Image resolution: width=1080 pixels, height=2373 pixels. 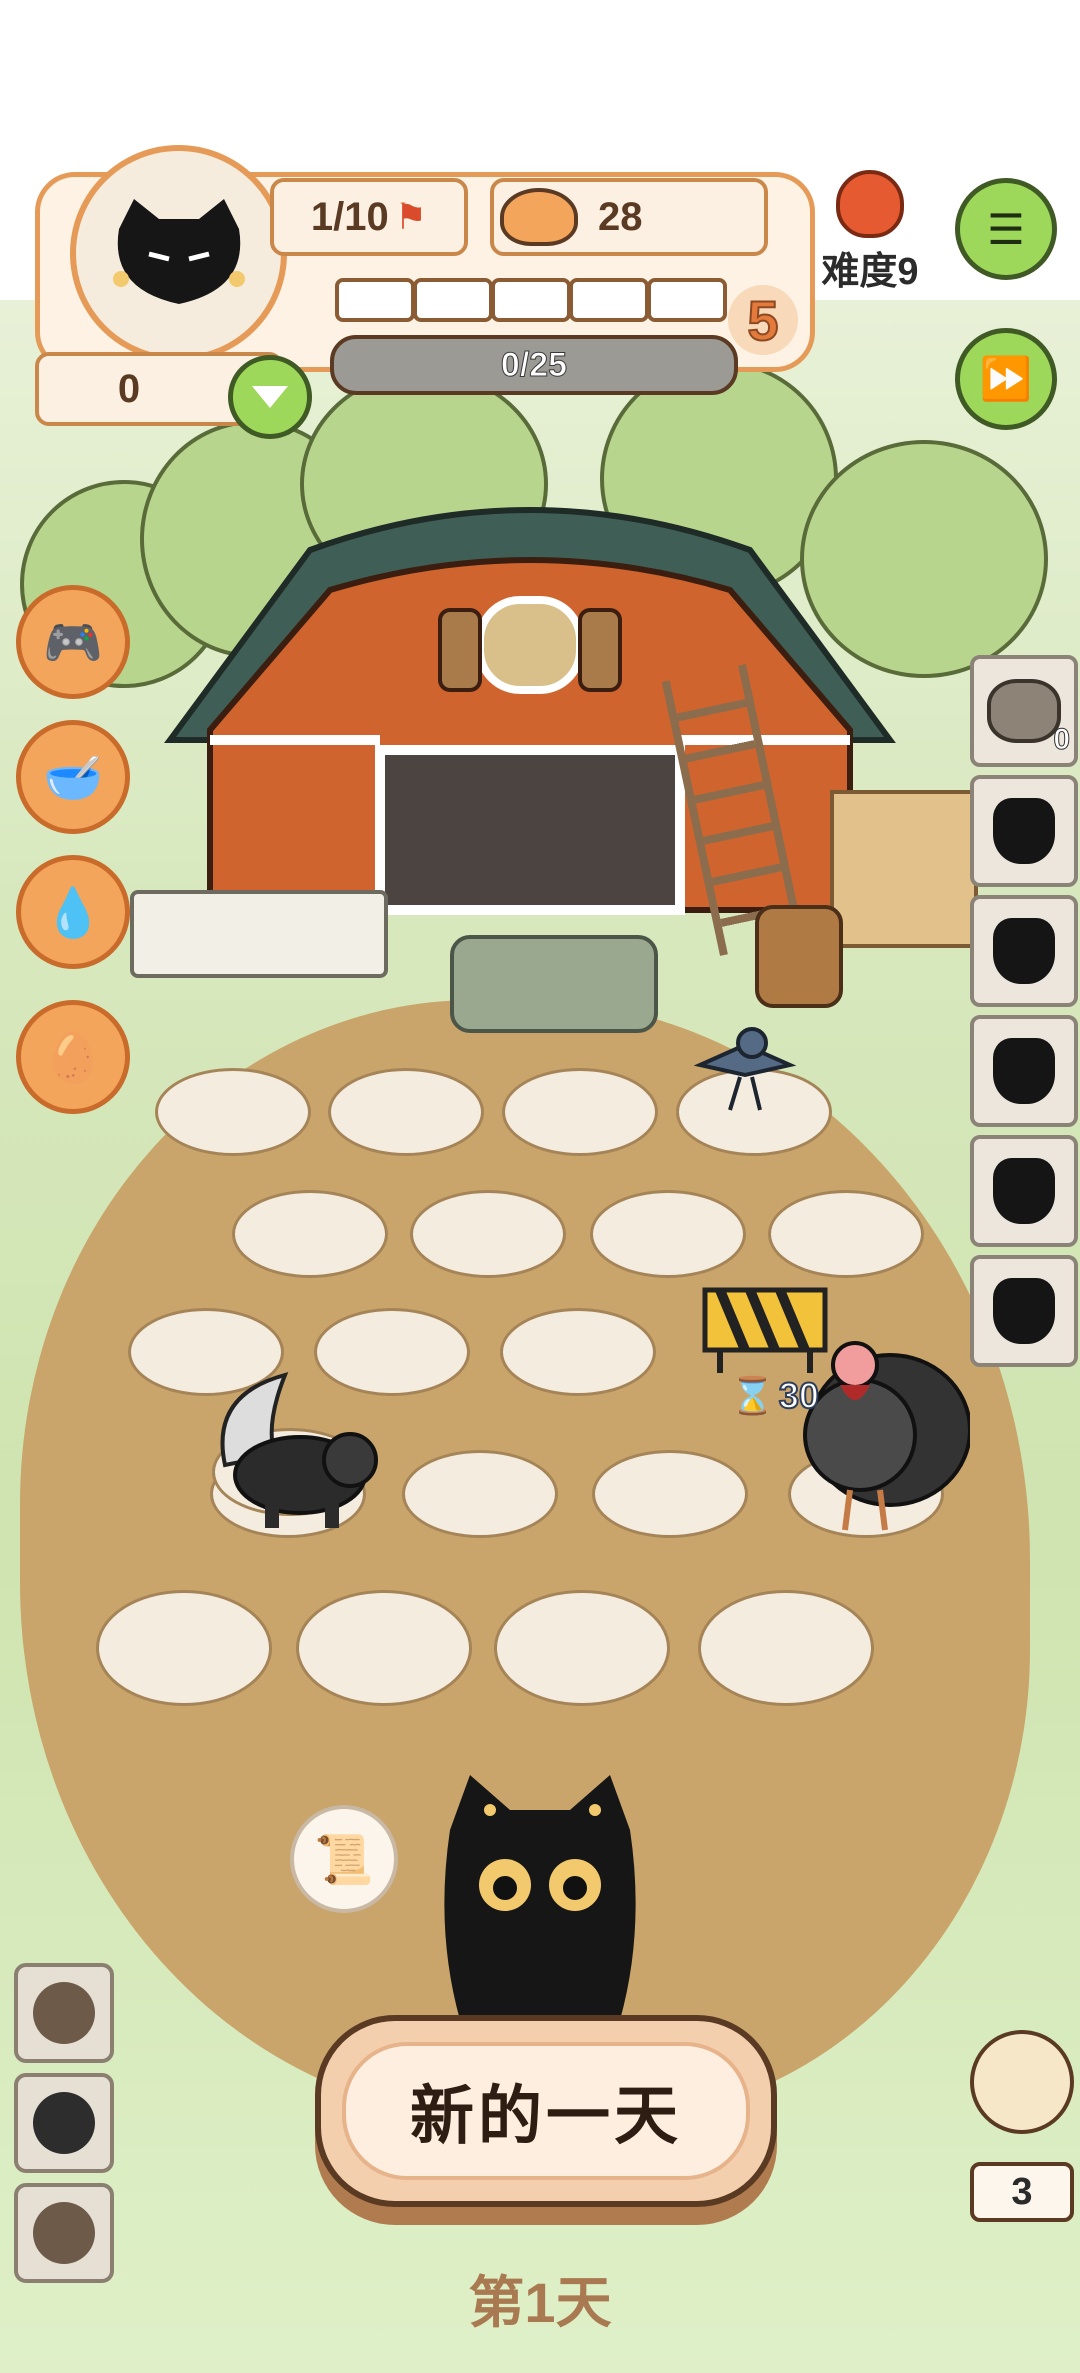 What do you see at coordinates (799, 1395) in the screenshot?
I see `timer-value: 30` at bounding box center [799, 1395].